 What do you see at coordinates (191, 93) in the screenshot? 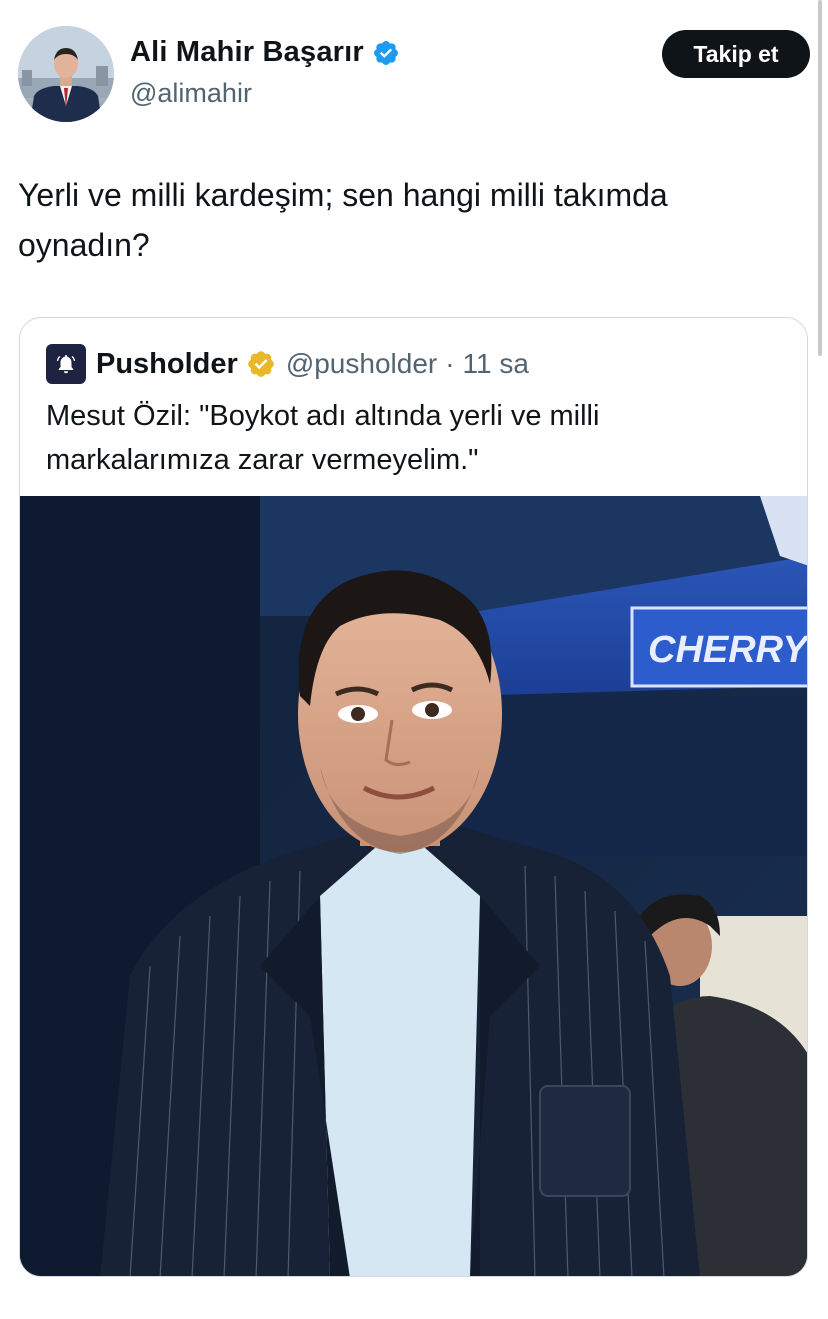
I see `author-handle: @alimahir` at bounding box center [191, 93].